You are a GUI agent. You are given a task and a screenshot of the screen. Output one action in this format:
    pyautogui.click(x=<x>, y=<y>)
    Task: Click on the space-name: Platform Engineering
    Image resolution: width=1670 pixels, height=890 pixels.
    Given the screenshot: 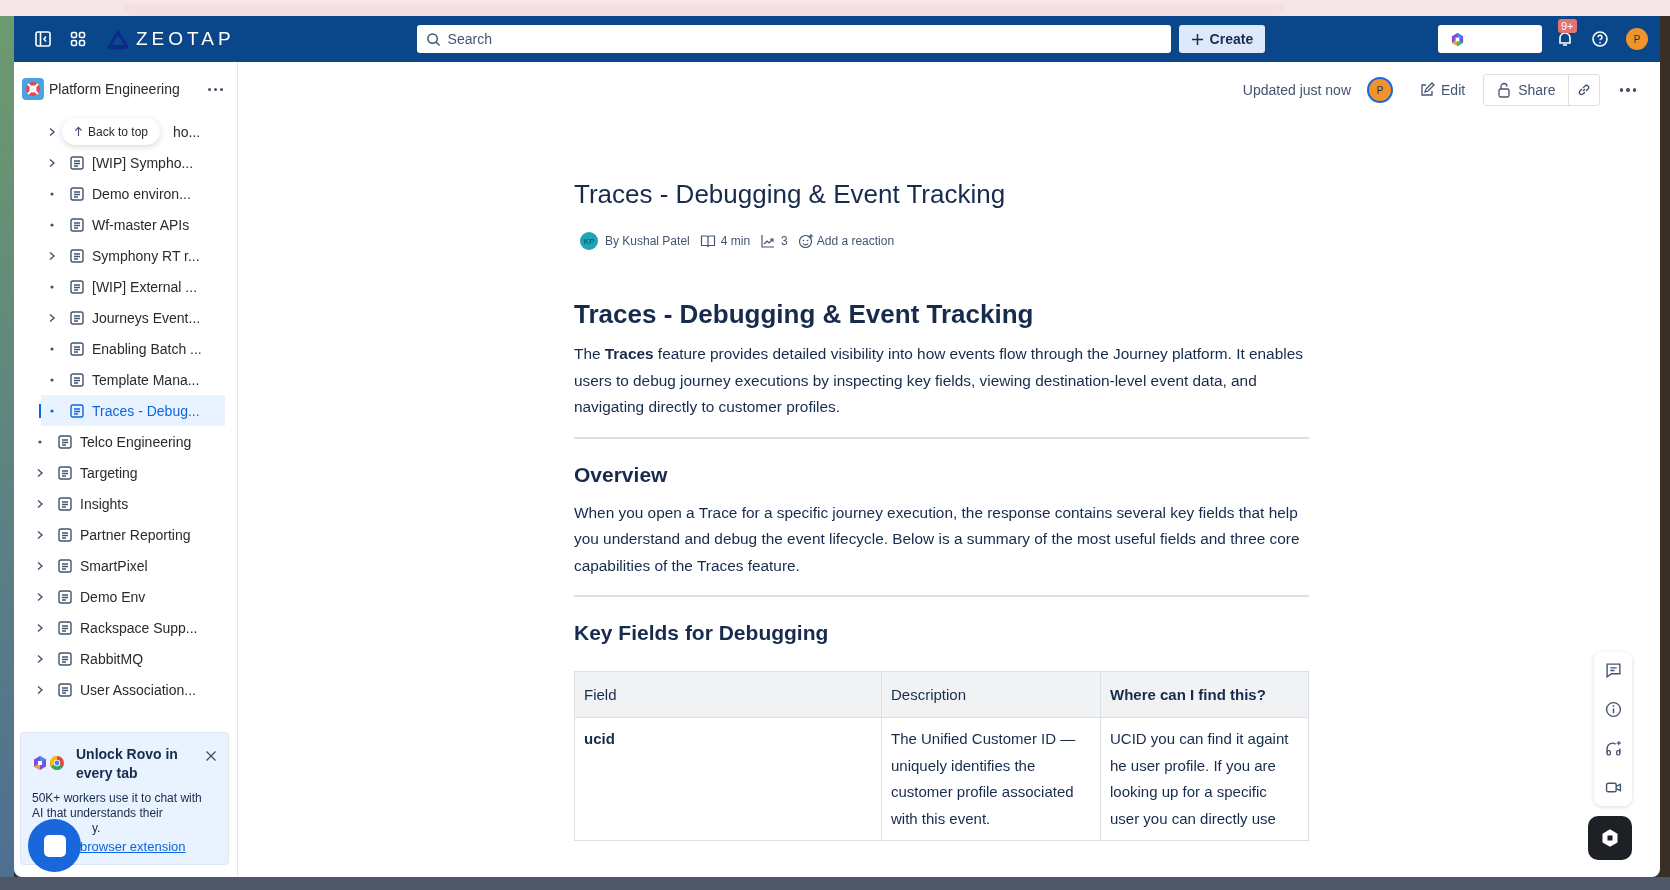 What is the action you would take?
    pyautogui.click(x=114, y=89)
    